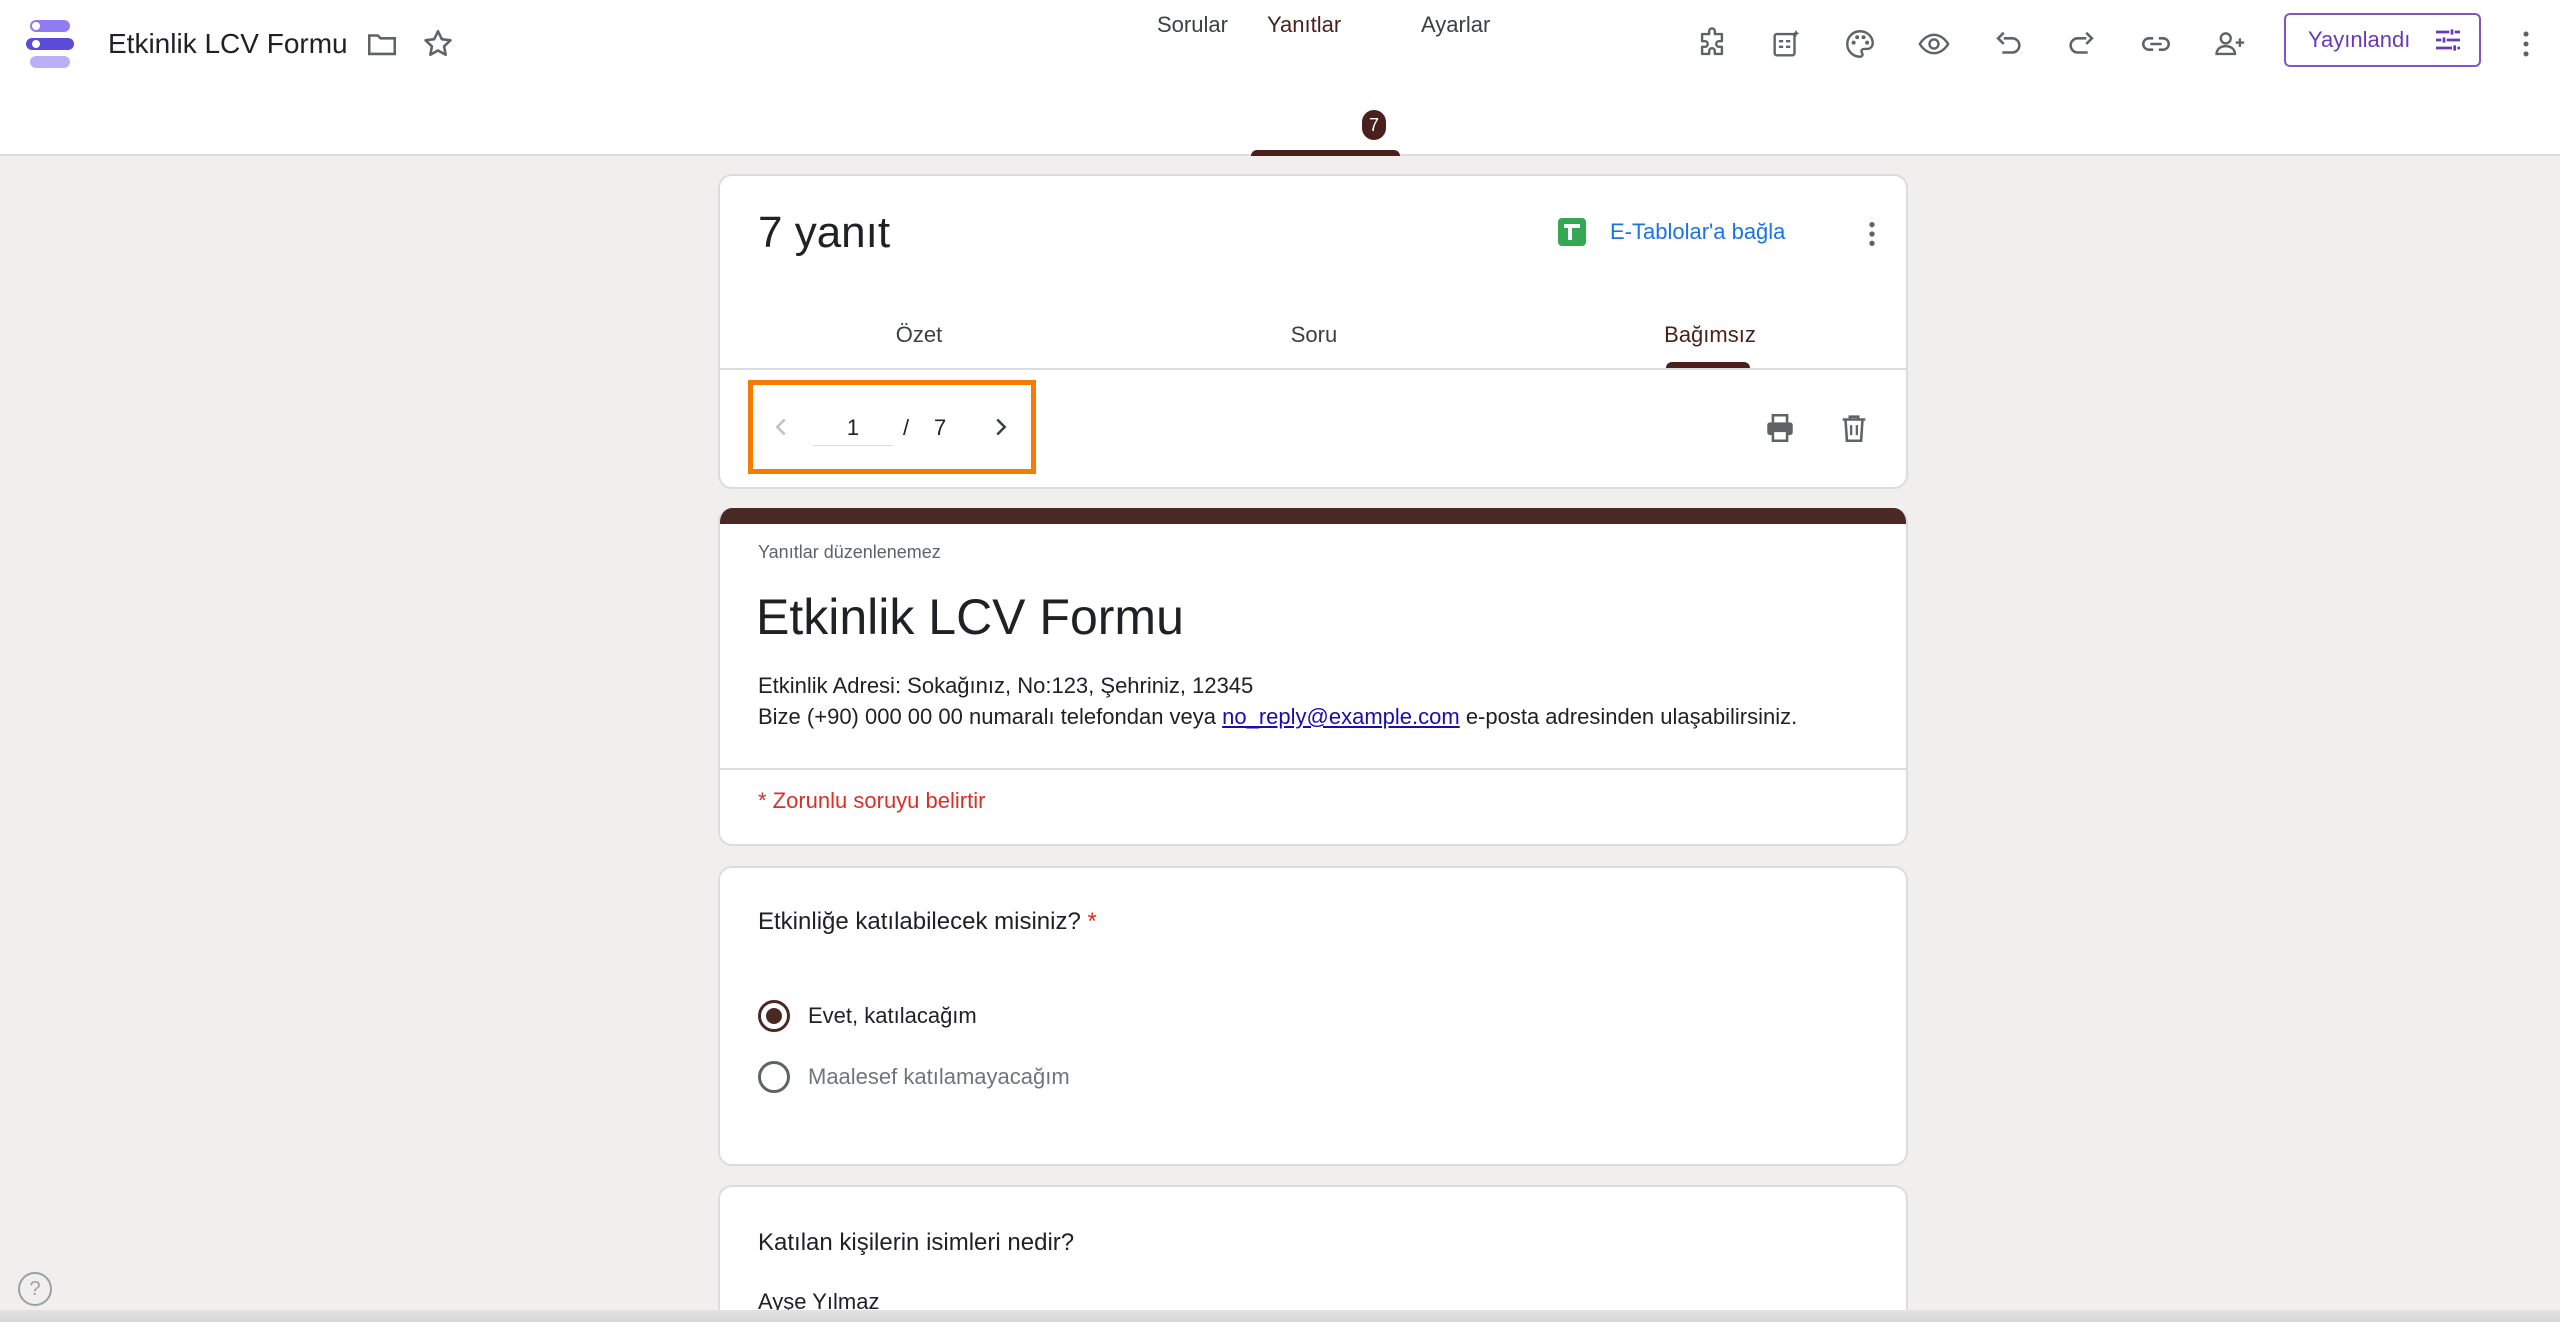  Describe the element at coordinates (1860, 44) in the screenshot. I see `palette-icon` at that location.